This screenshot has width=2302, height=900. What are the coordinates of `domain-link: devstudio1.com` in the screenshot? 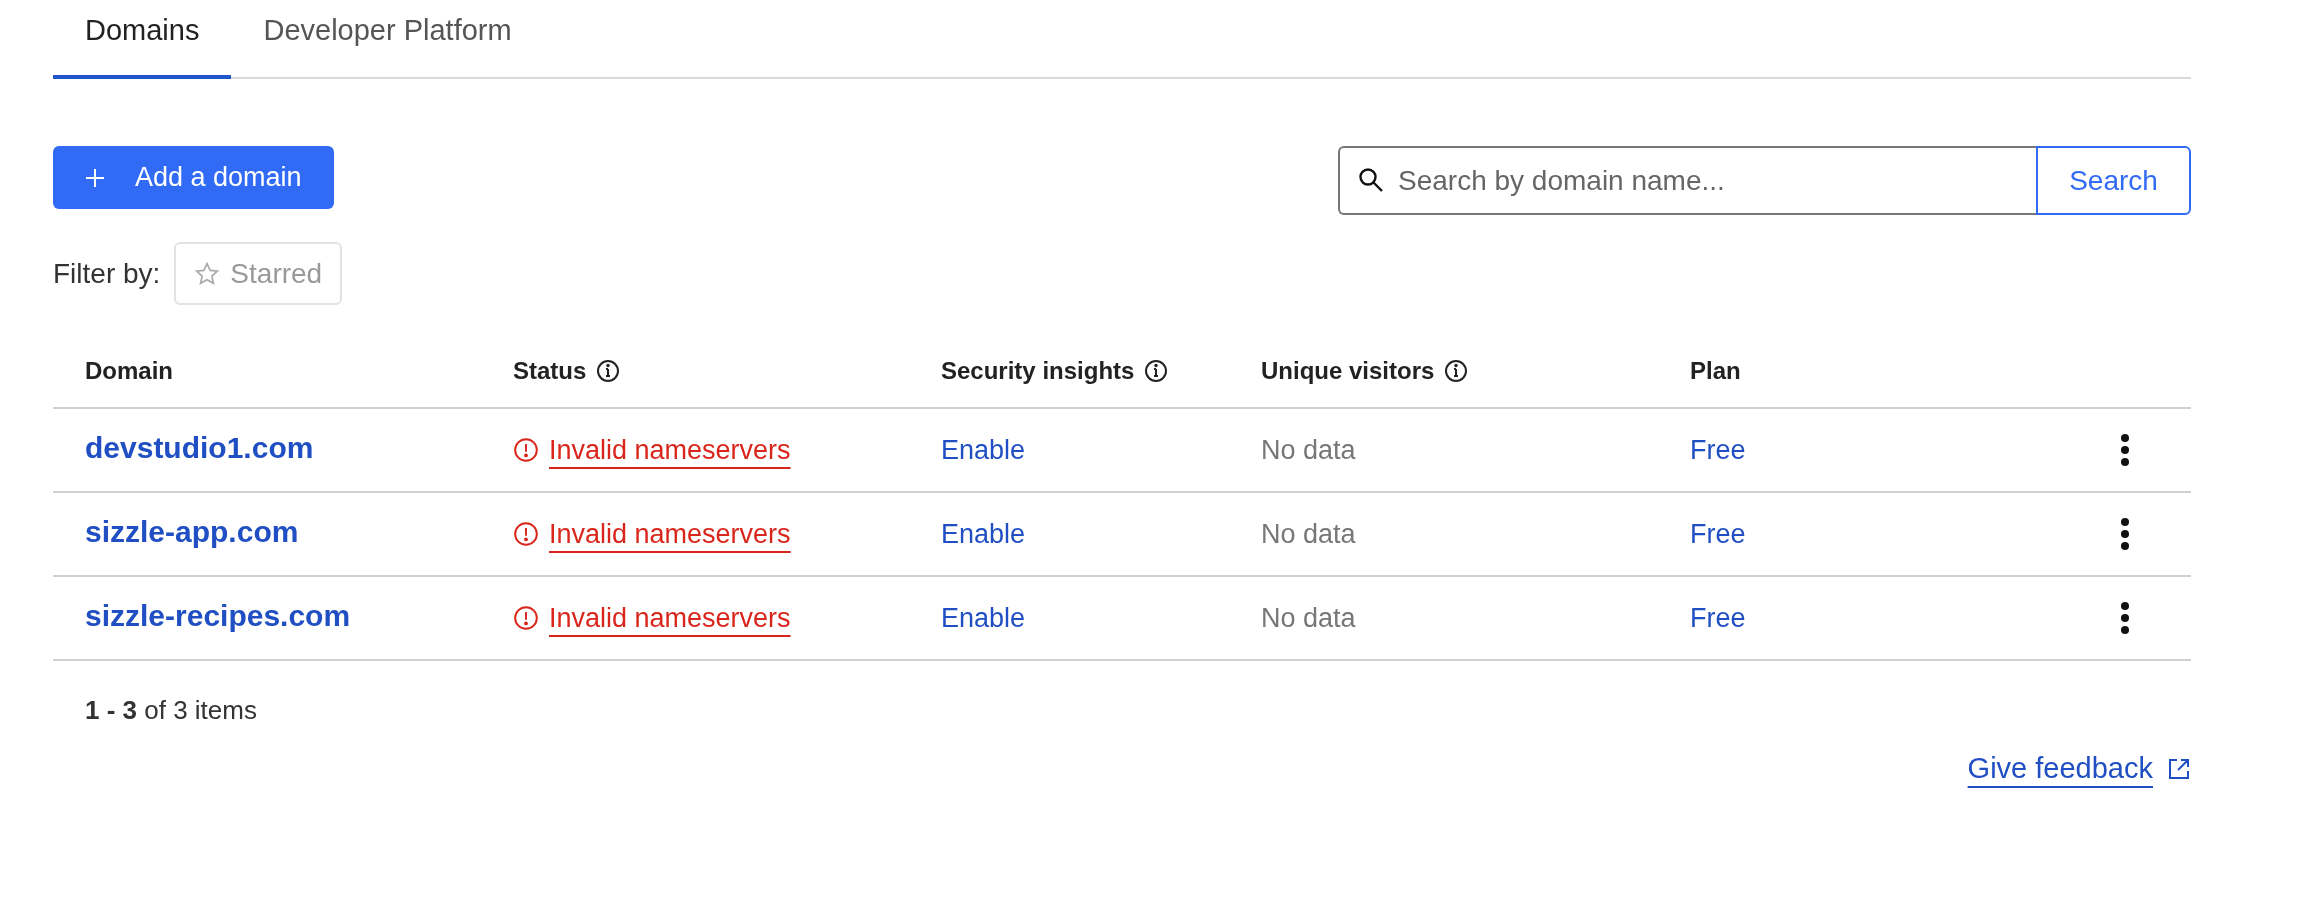 It's located at (199, 448).